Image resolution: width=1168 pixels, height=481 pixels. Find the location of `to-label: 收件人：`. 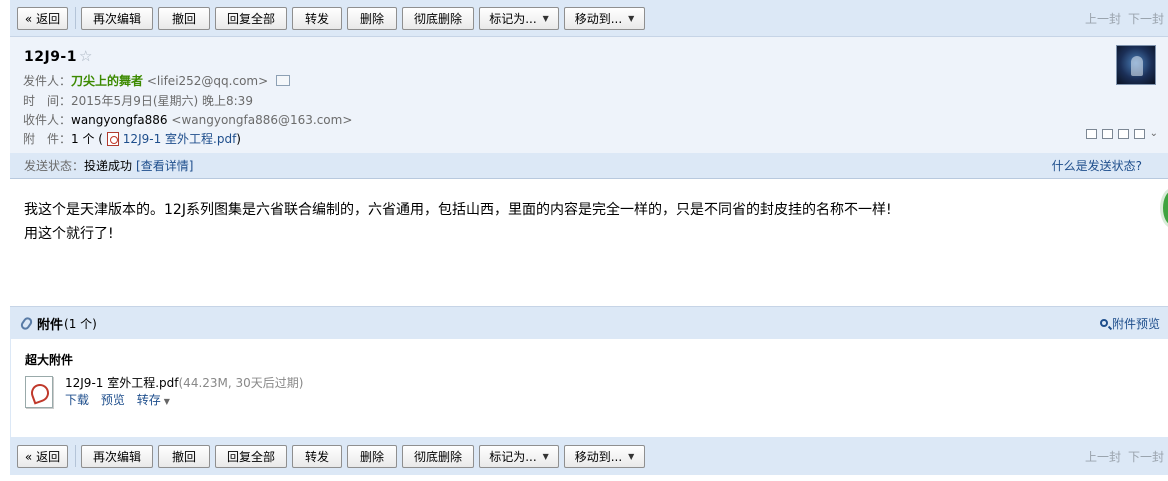

to-label: 收件人： is located at coordinates (47, 120).